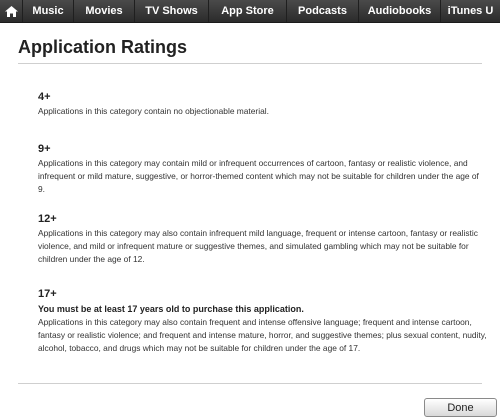 This screenshot has width=500, height=417. I want to click on nav-item-audiobooks: Audiobooks, so click(400, 11).